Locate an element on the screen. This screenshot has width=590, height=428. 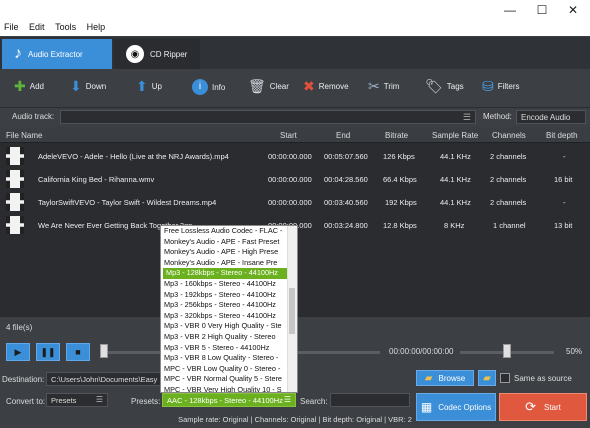
info-label: Info is located at coordinates (219, 87).